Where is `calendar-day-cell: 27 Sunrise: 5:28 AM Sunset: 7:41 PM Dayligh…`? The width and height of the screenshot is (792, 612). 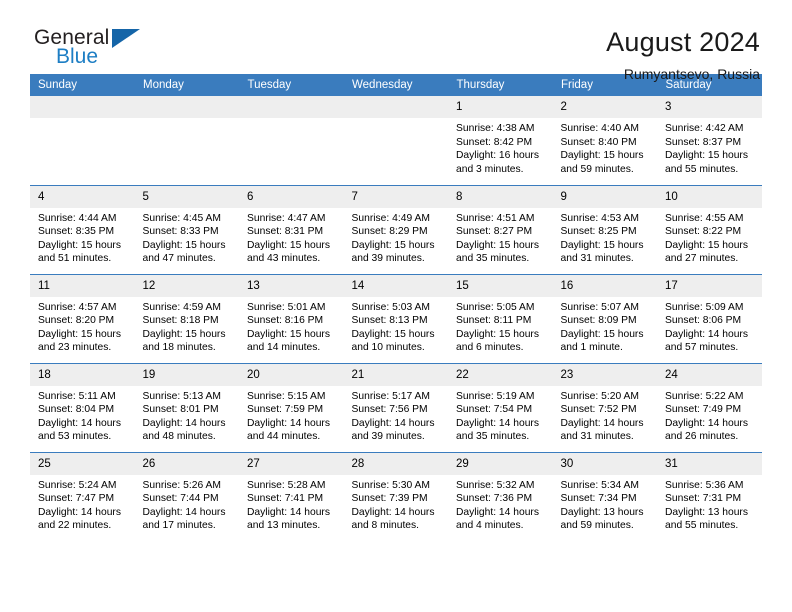 calendar-day-cell: 27 Sunrise: 5:28 AM Sunset: 7:41 PM Dayligh… is located at coordinates (291, 496).